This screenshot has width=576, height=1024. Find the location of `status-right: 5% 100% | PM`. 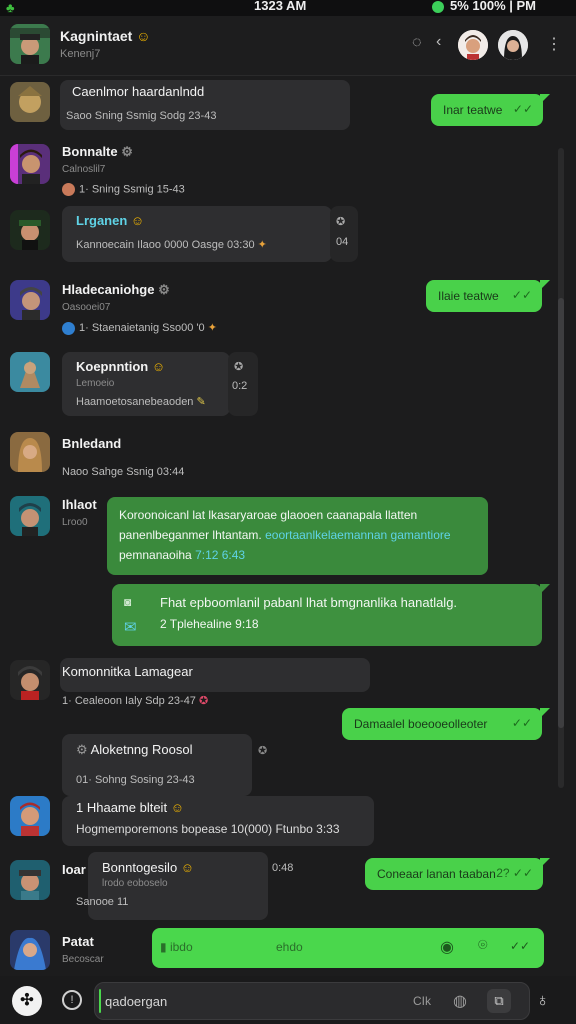

status-right: 5% 100% | PM is located at coordinates (484, 6).